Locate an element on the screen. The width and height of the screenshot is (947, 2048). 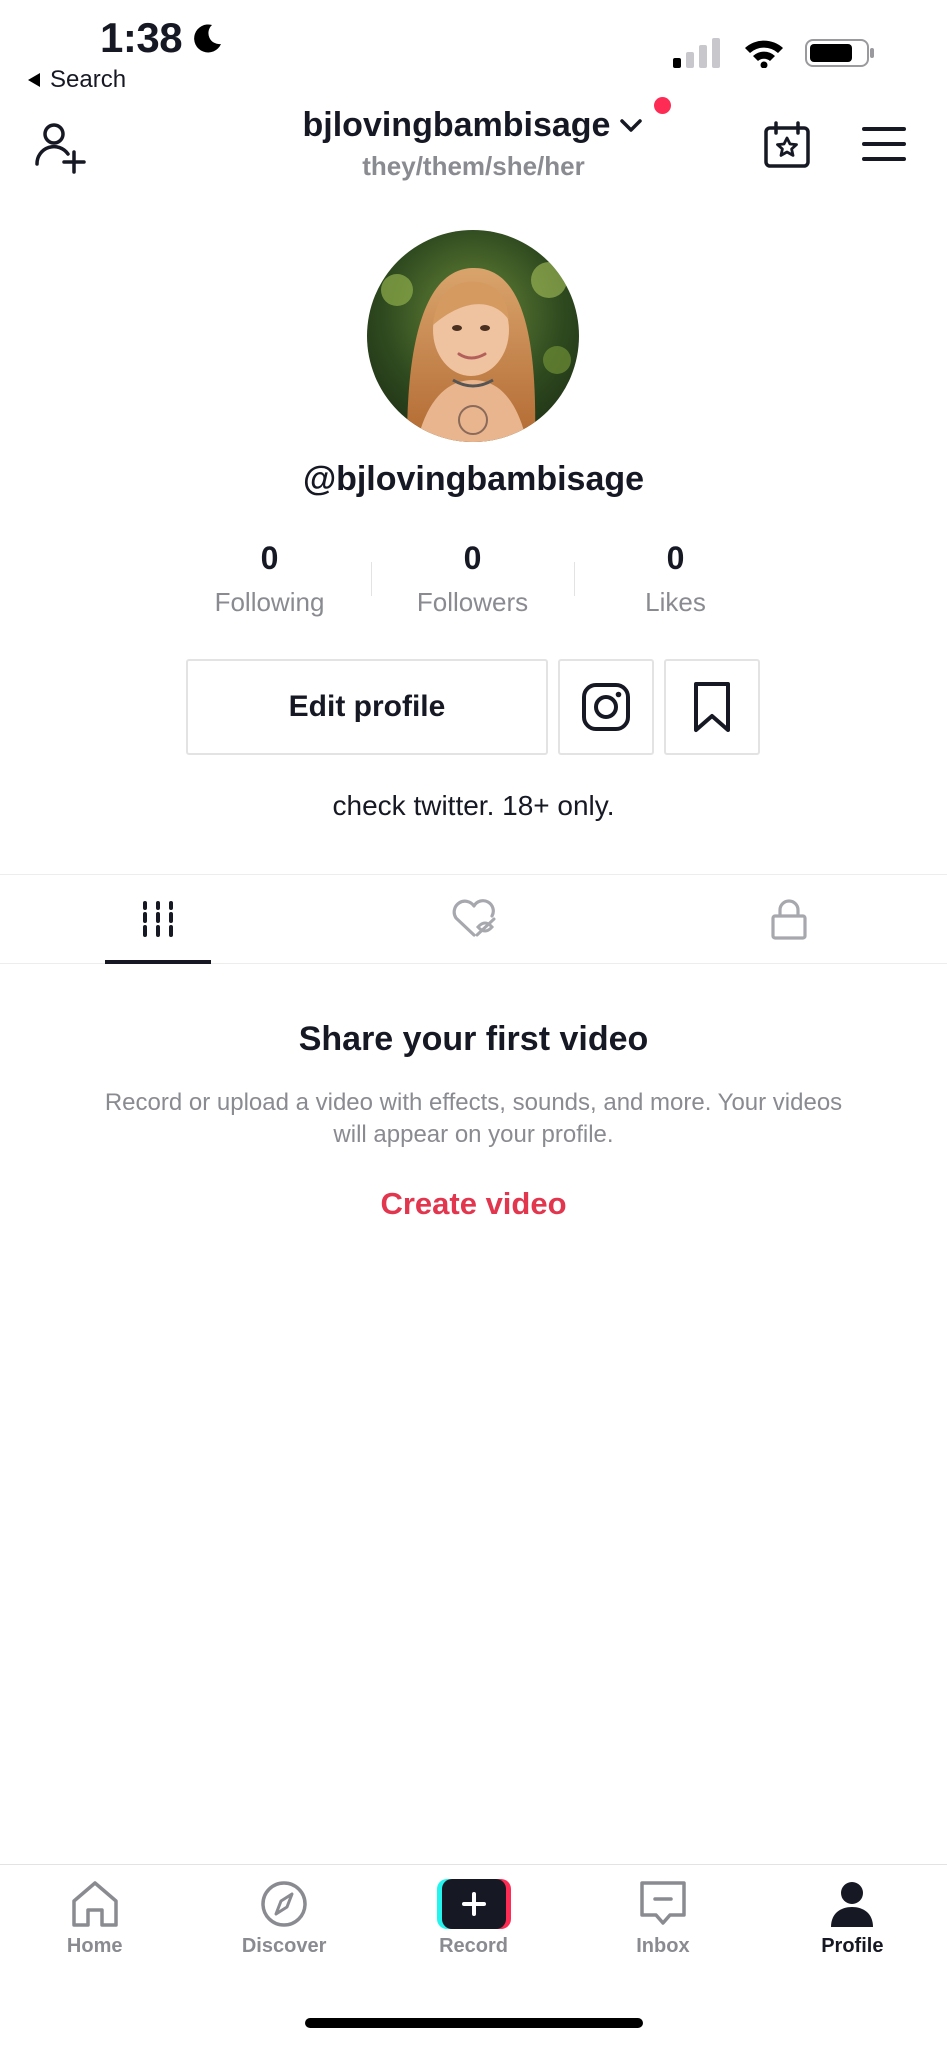
hidden-heart-icon is located at coordinates (473, 918).